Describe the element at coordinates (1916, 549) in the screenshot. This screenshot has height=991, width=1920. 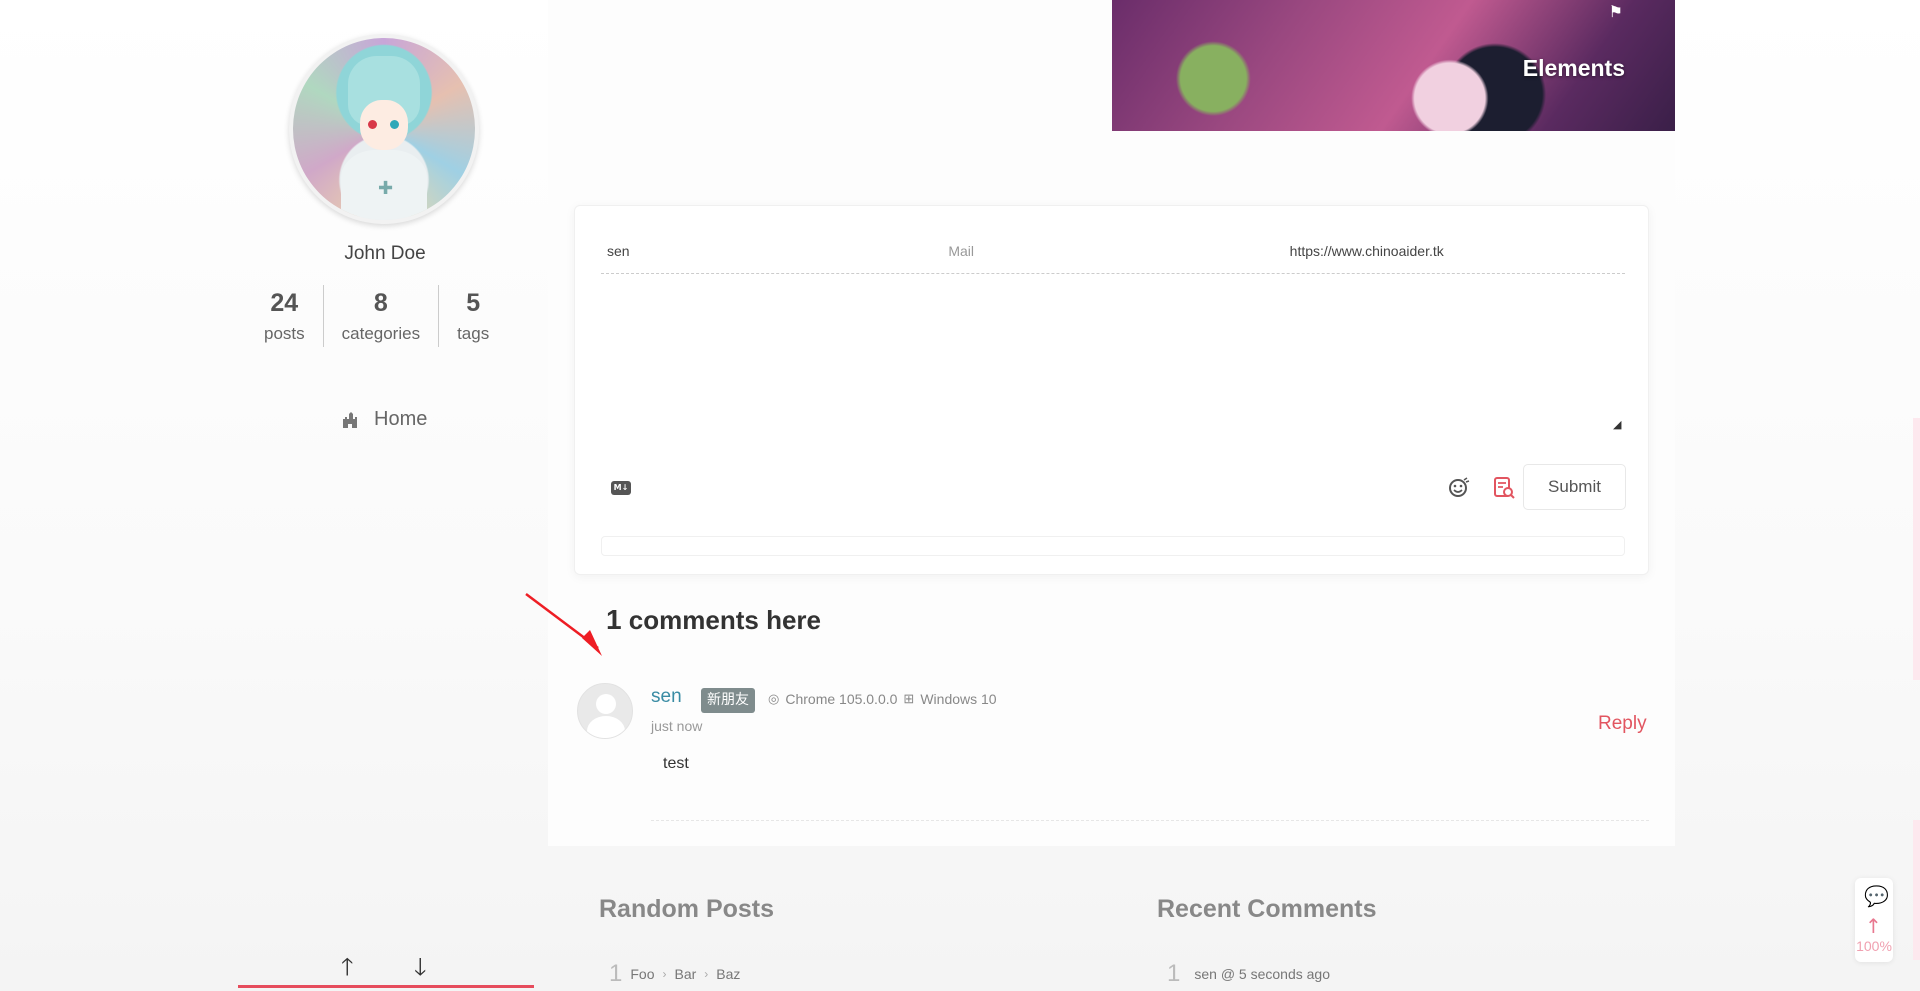
I see `right-edge-accent` at that location.